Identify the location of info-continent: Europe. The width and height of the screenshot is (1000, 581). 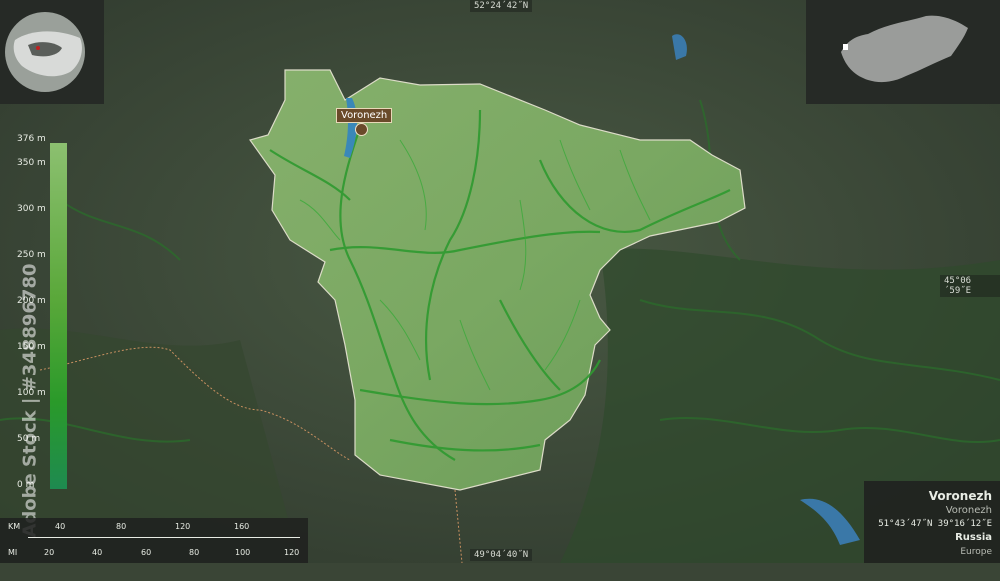
(976, 552).